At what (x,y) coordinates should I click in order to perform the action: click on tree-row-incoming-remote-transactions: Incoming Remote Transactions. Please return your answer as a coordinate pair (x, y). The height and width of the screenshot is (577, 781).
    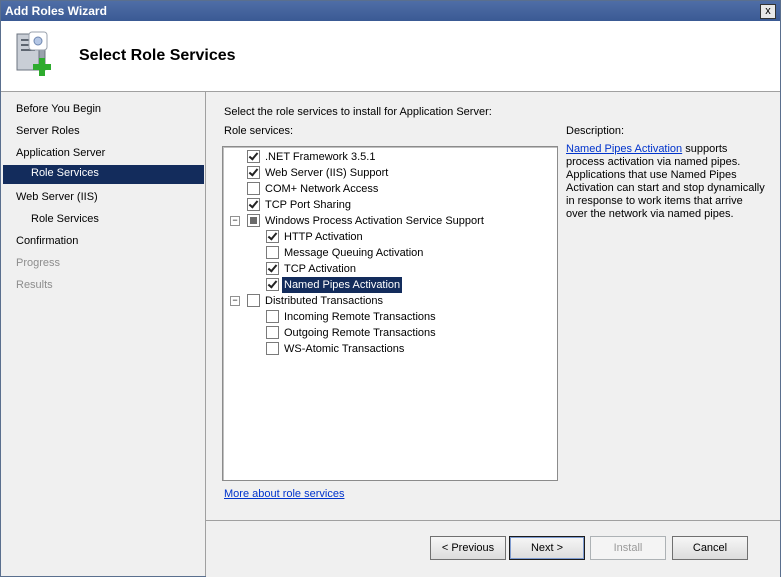
    Looking at the image, I should click on (388, 317).